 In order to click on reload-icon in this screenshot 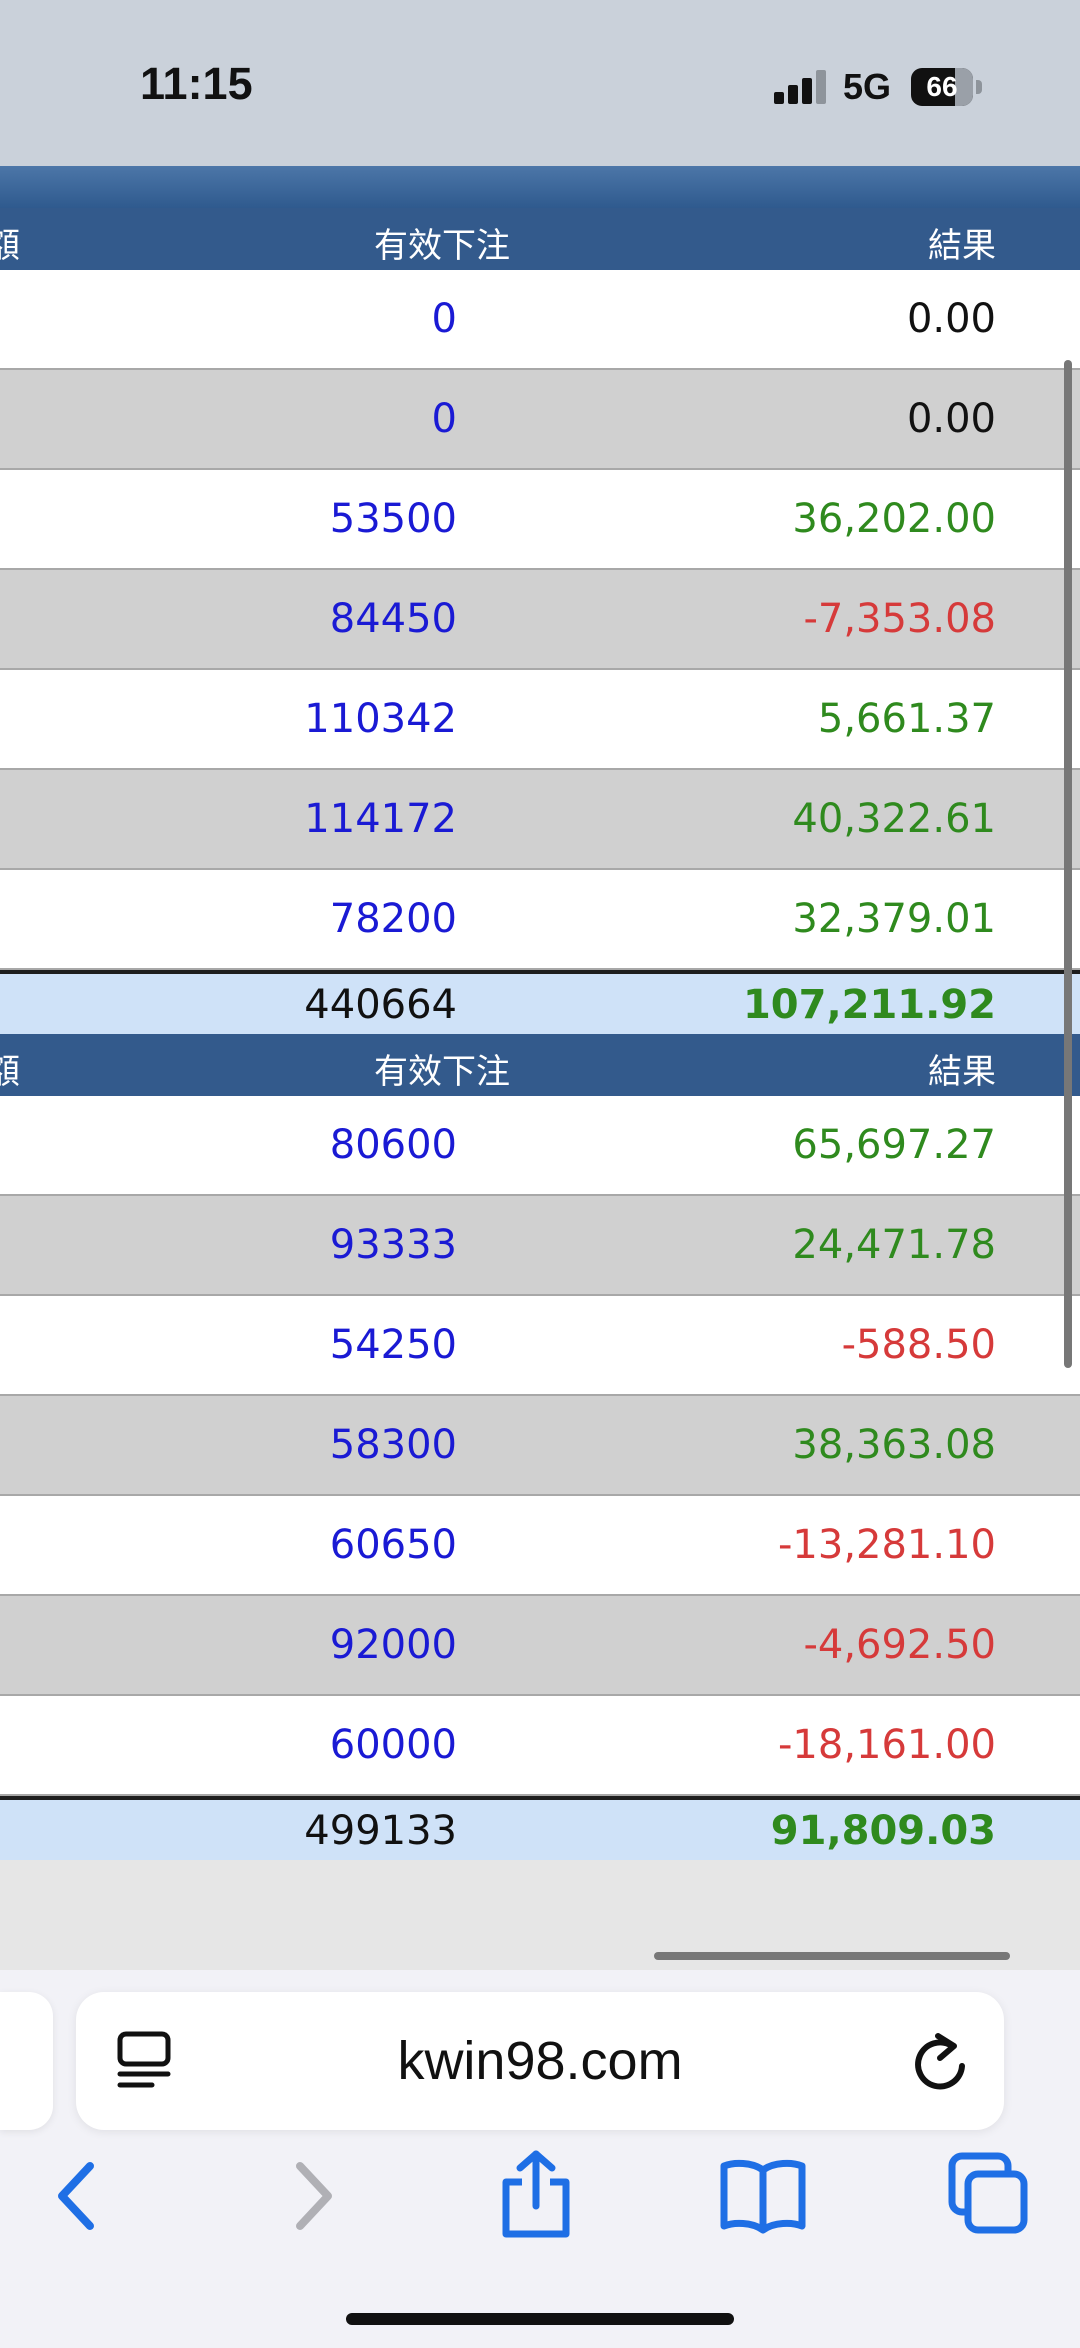, I will do `click(940, 2061)`.